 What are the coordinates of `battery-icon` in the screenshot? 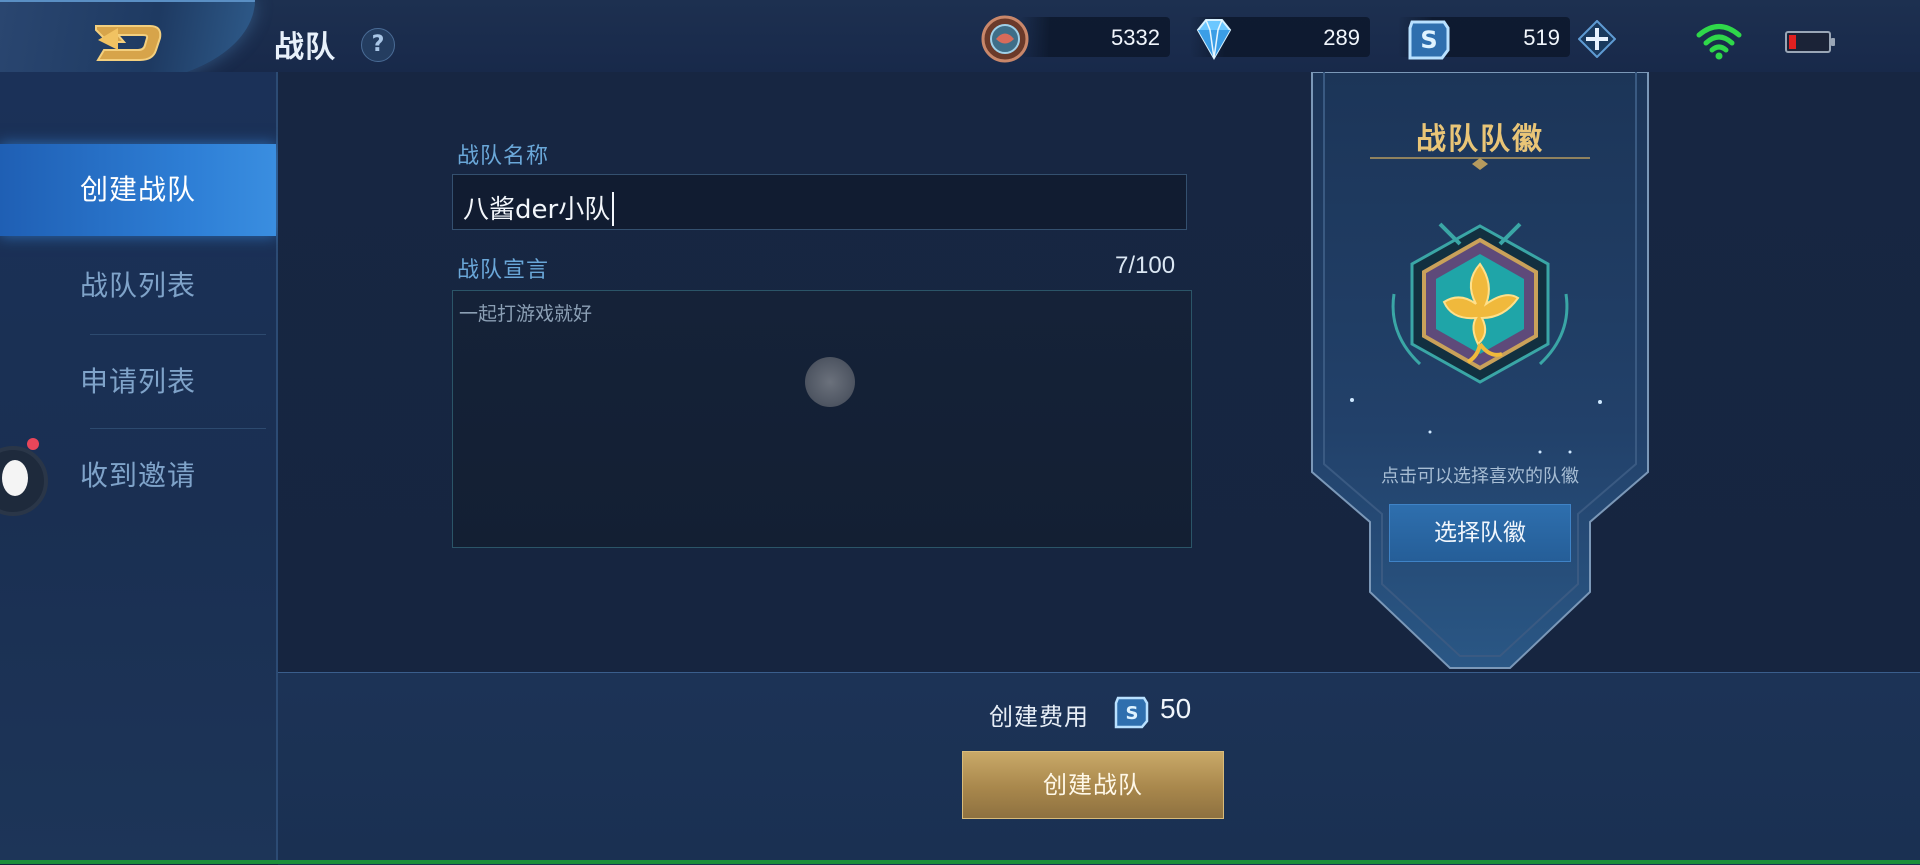 It's located at (1810, 42).